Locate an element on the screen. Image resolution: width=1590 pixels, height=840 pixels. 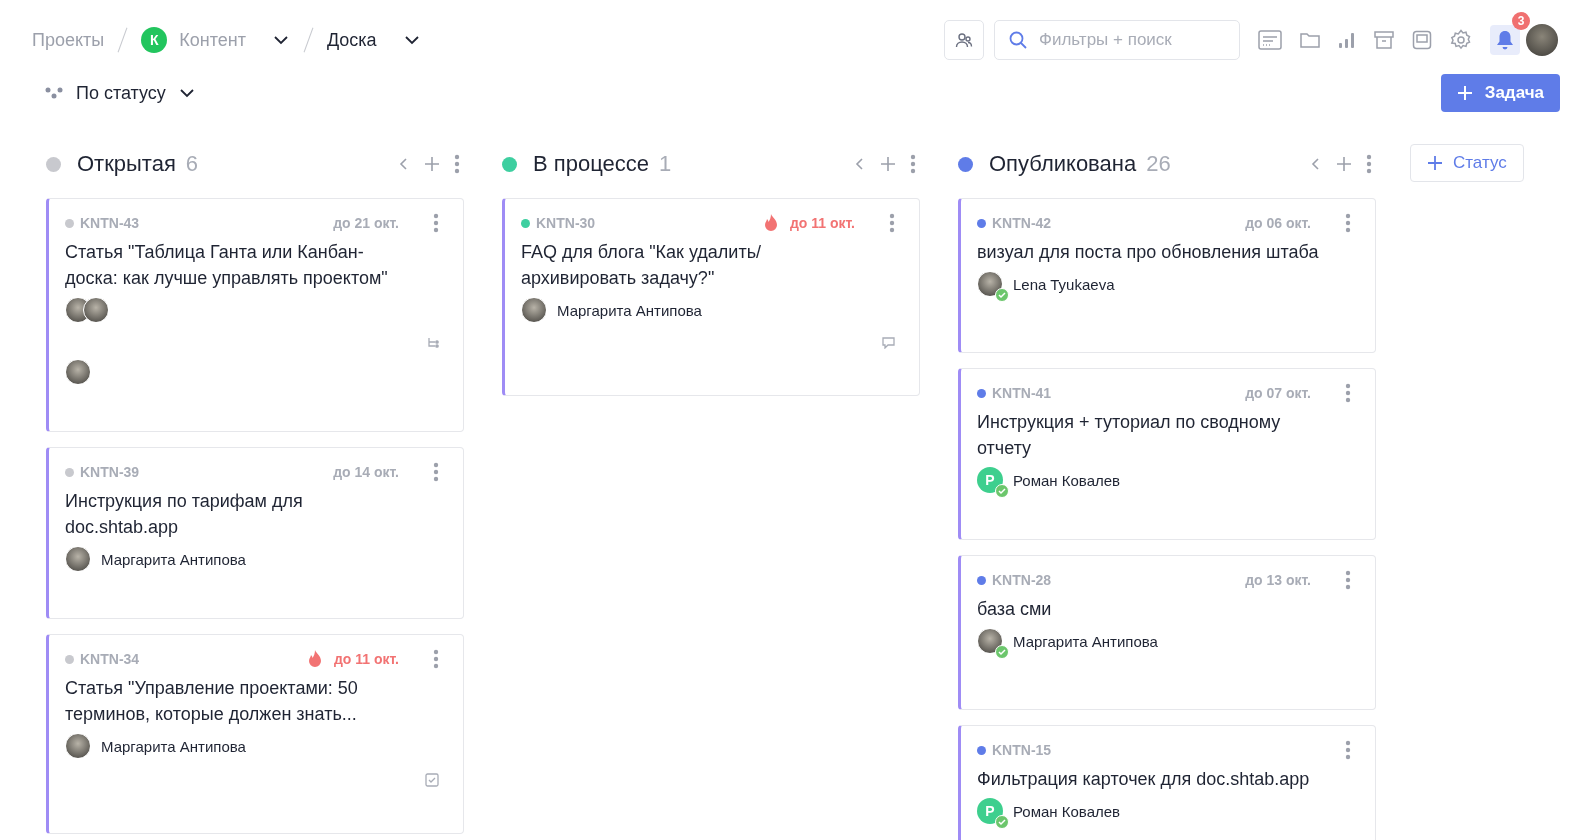
notifications-button is located at coordinates (1505, 40).